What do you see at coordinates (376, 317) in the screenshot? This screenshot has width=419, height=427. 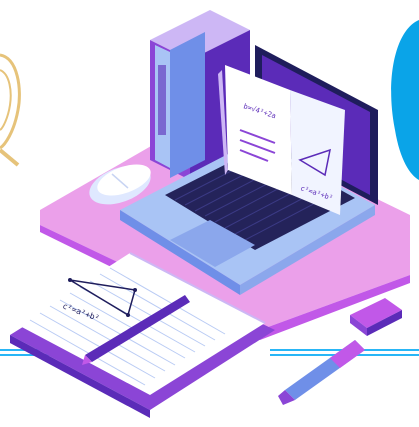 I see `eraser-icon` at bounding box center [376, 317].